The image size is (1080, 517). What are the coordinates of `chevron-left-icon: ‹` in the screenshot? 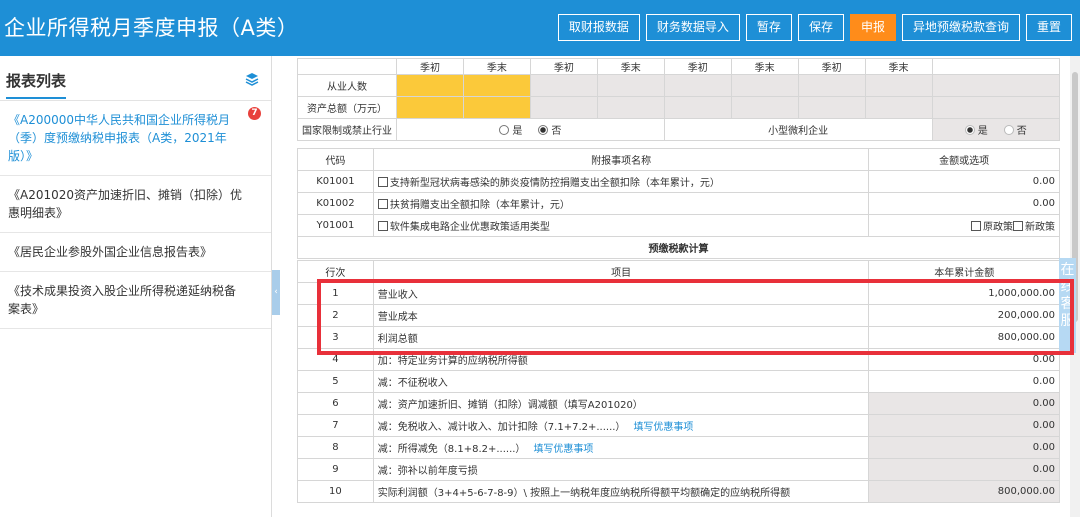 It's located at (276, 292).